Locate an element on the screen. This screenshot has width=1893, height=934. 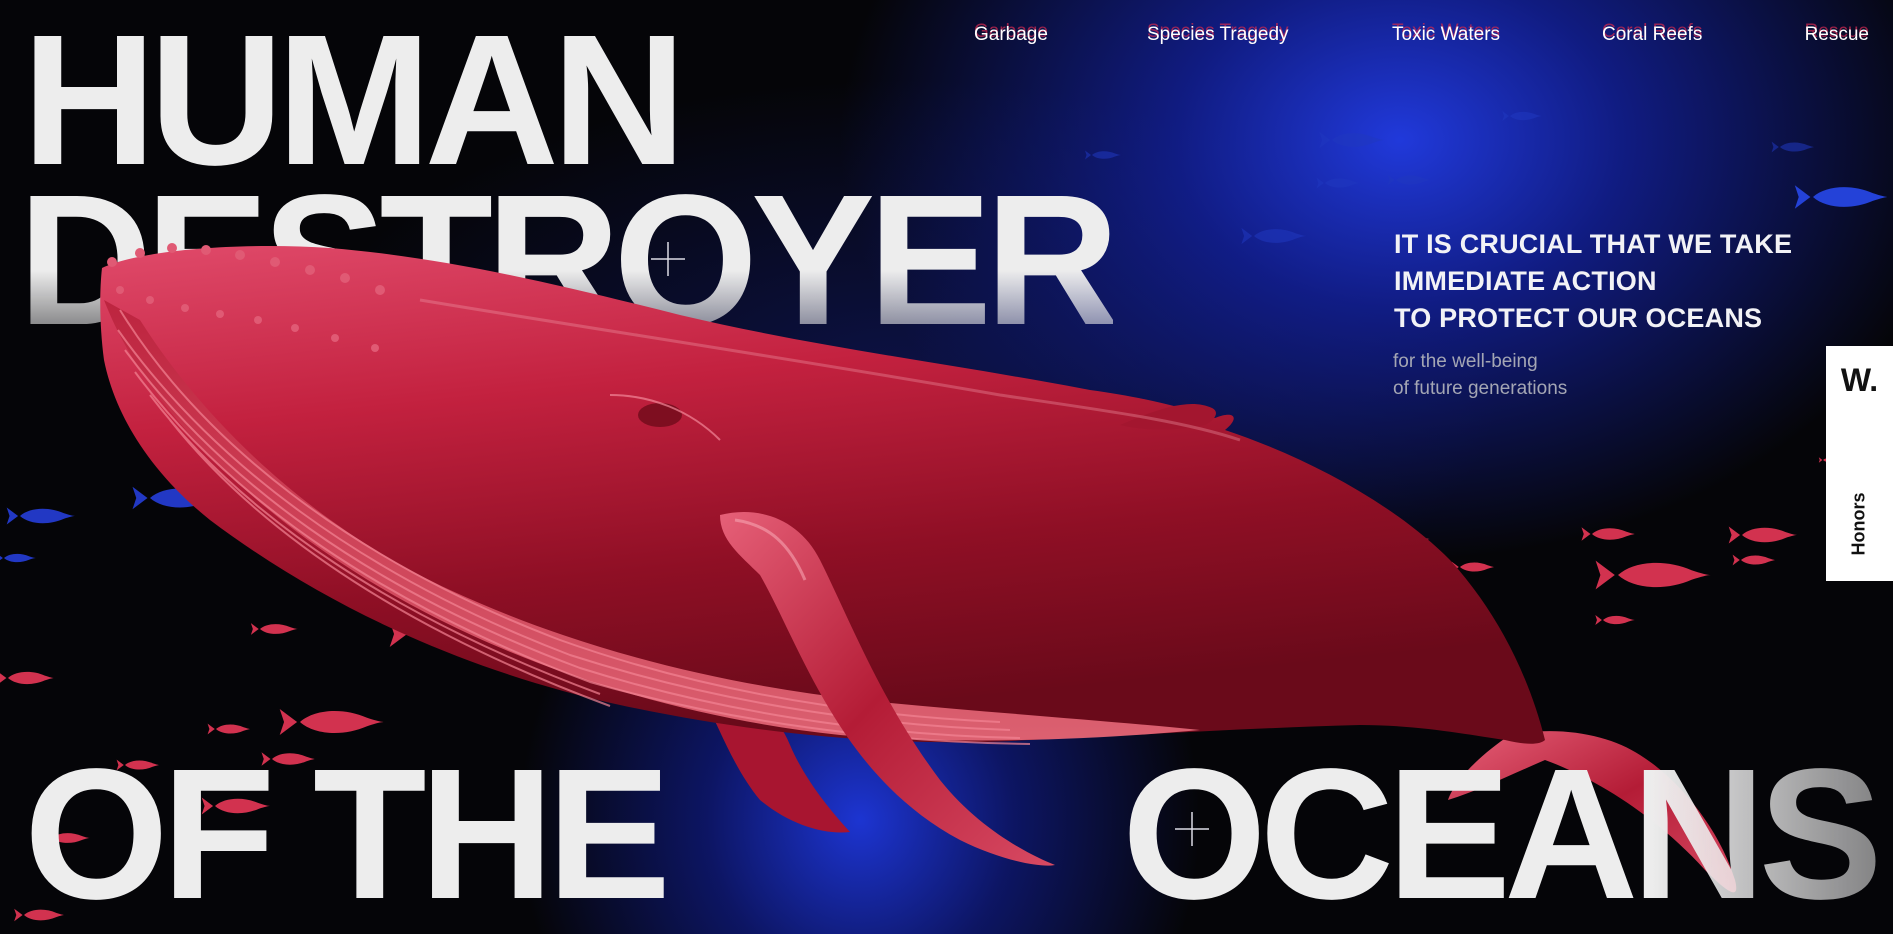
nav-item-garbage: Garbage is located at coordinates (1011, 35).